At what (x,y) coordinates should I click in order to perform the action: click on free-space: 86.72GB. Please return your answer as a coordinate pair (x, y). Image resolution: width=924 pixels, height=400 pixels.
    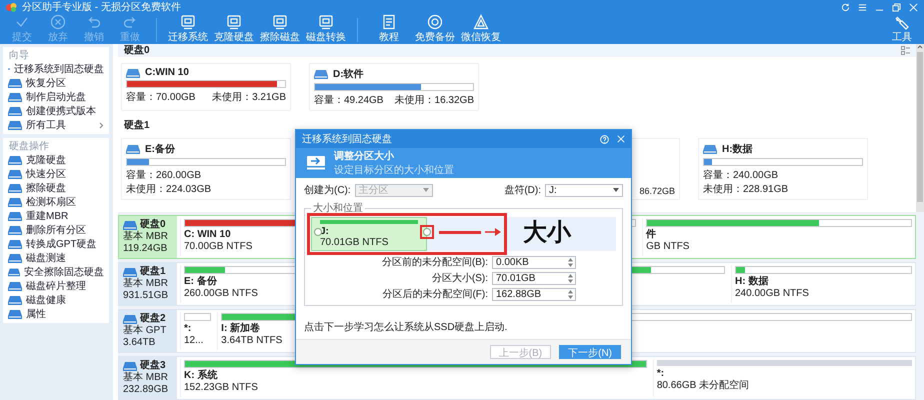
    Looking at the image, I should click on (657, 191).